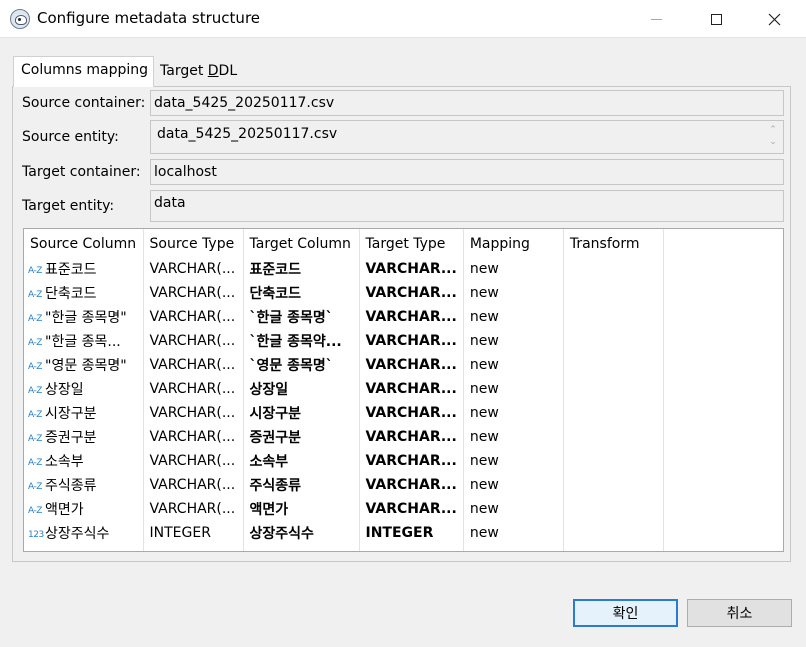 The image size is (806, 647). Describe the element at coordinates (301, 389) in the screenshot. I see `target-column-cell: 상장일` at that location.